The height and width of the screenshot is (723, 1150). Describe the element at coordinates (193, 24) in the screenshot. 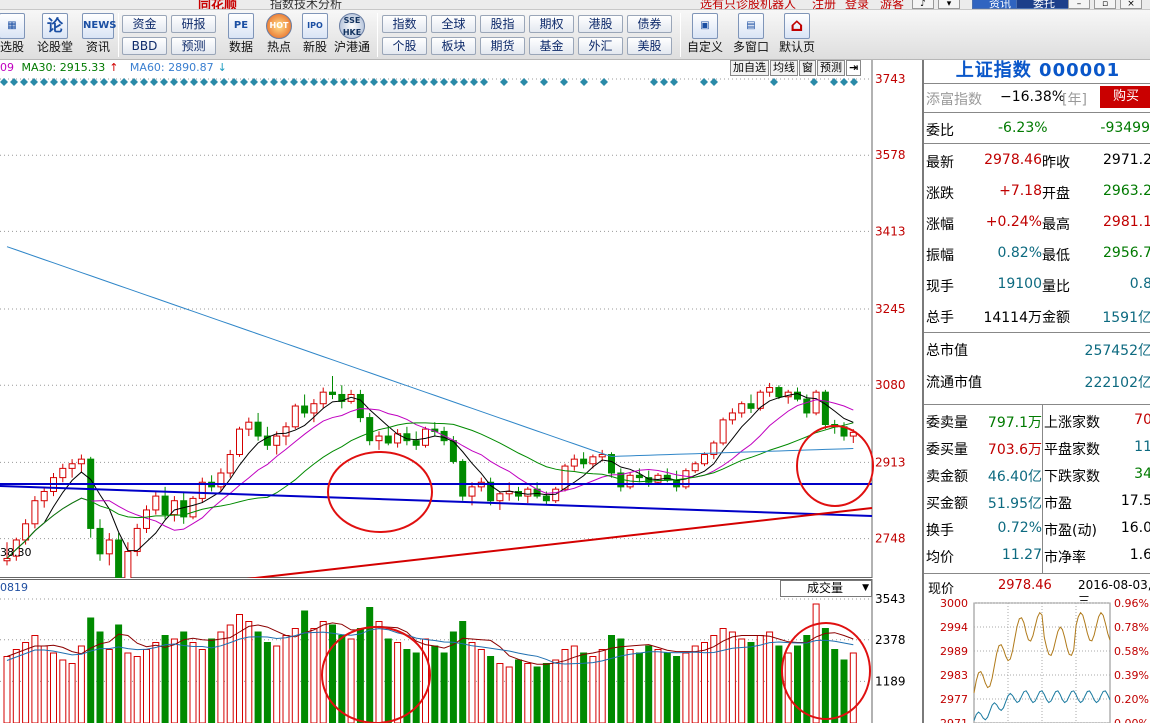

I see `toolbar-research: 研报` at that location.